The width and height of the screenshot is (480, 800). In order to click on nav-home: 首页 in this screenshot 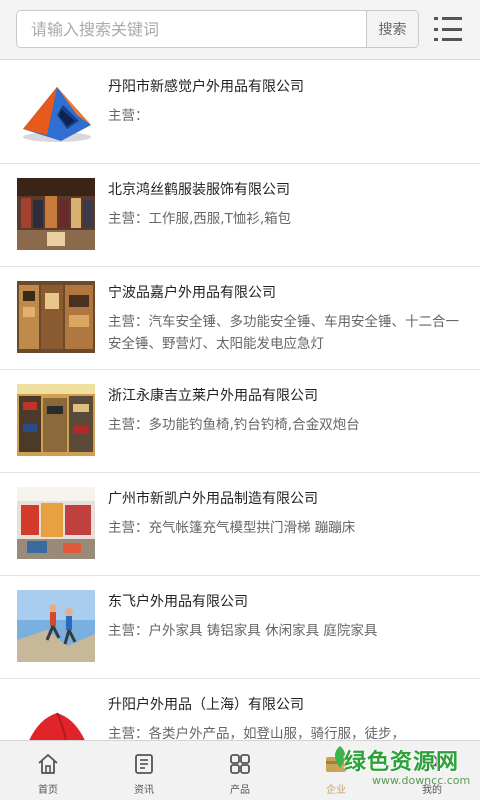, I will do `click(48, 770)`.